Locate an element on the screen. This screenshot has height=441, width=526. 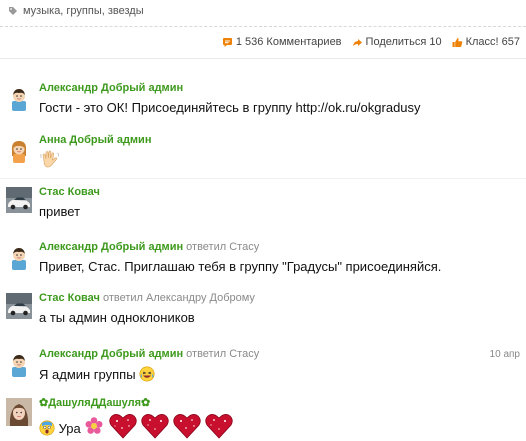
reply-target: Александру Доброму is located at coordinates (200, 298).